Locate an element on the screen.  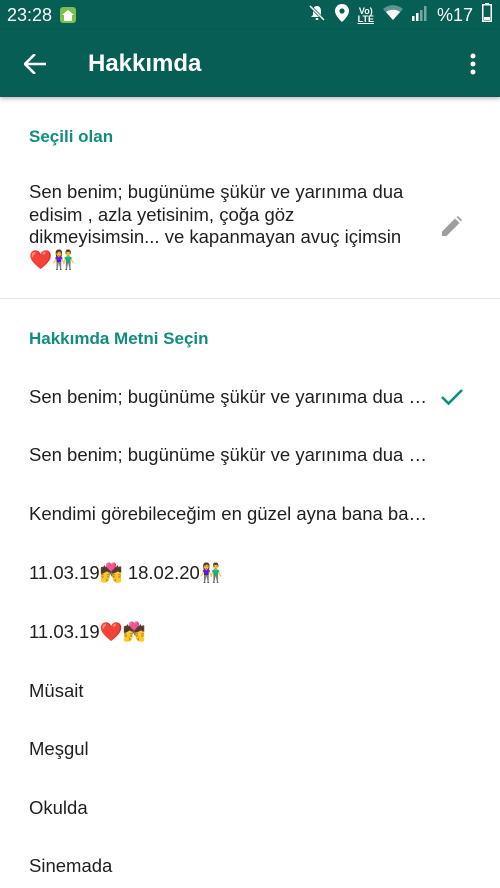
edit-about-button is located at coordinates (452, 226).